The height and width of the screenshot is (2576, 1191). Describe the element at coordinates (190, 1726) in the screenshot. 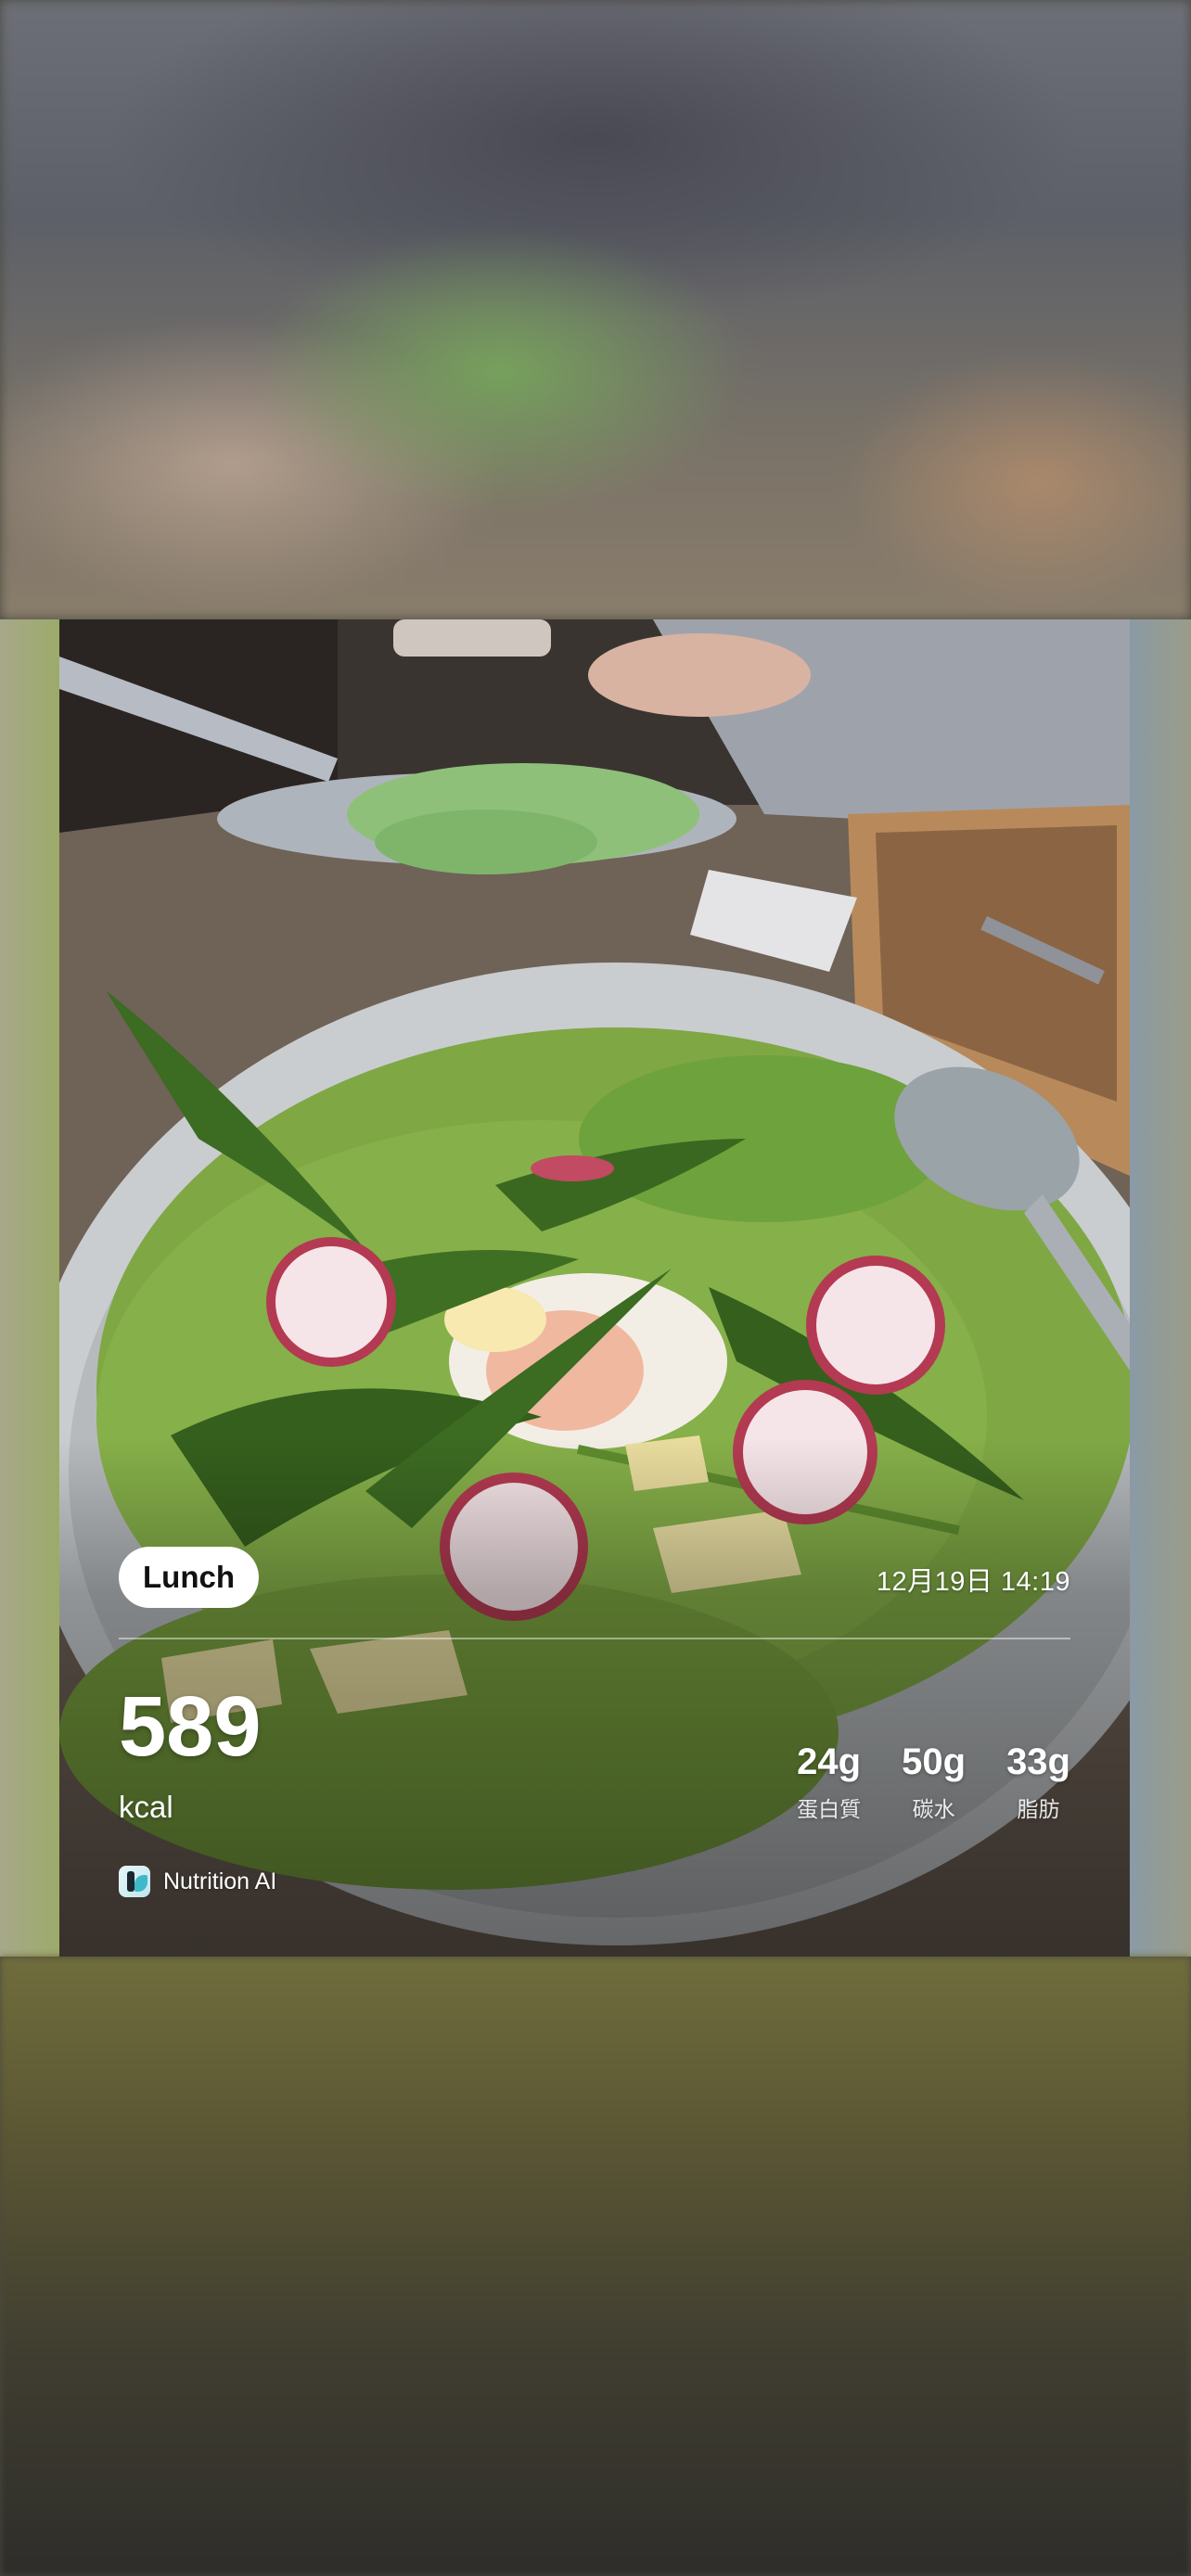

I see `calorie-value: 589` at that location.